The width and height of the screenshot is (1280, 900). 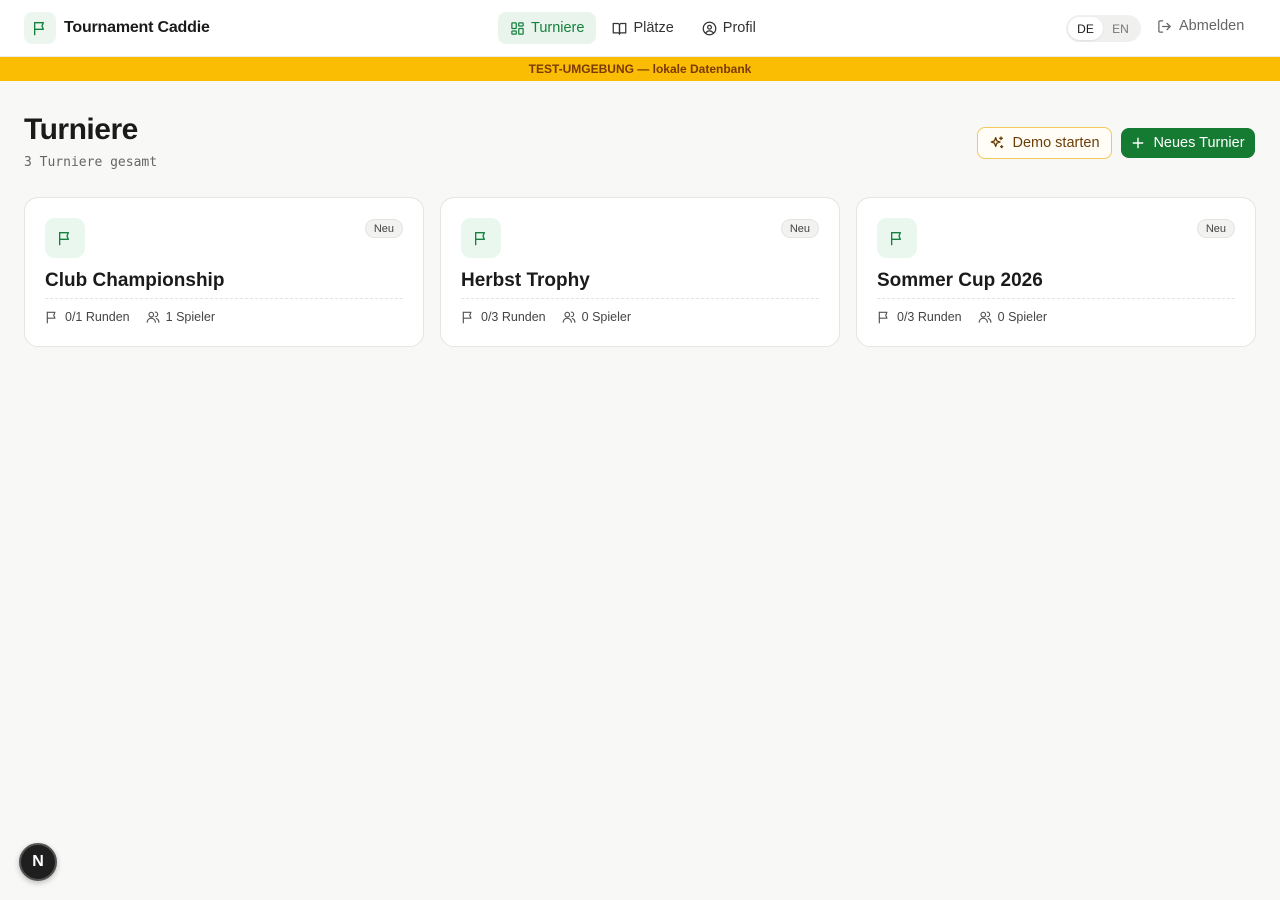 What do you see at coordinates (739, 28) in the screenshot?
I see `nav-label: Profil` at bounding box center [739, 28].